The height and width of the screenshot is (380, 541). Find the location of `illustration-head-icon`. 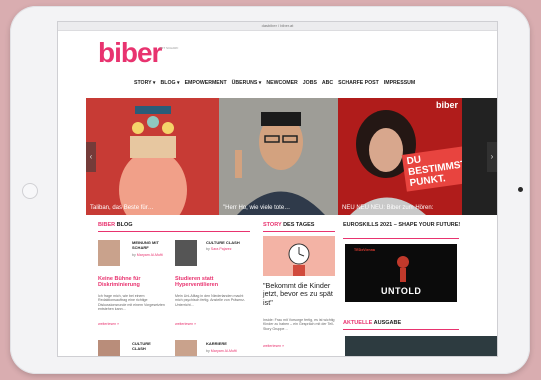

illustration-head-icon is located at coordinates (152, 156).